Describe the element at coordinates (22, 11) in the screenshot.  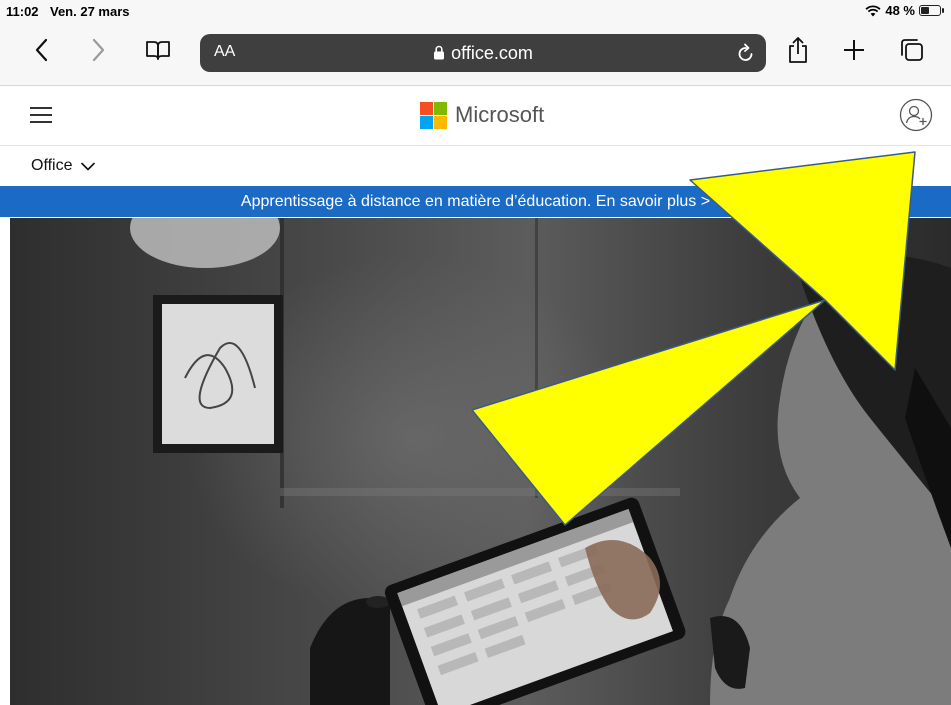
I see `status-time: 11:02` at that location.